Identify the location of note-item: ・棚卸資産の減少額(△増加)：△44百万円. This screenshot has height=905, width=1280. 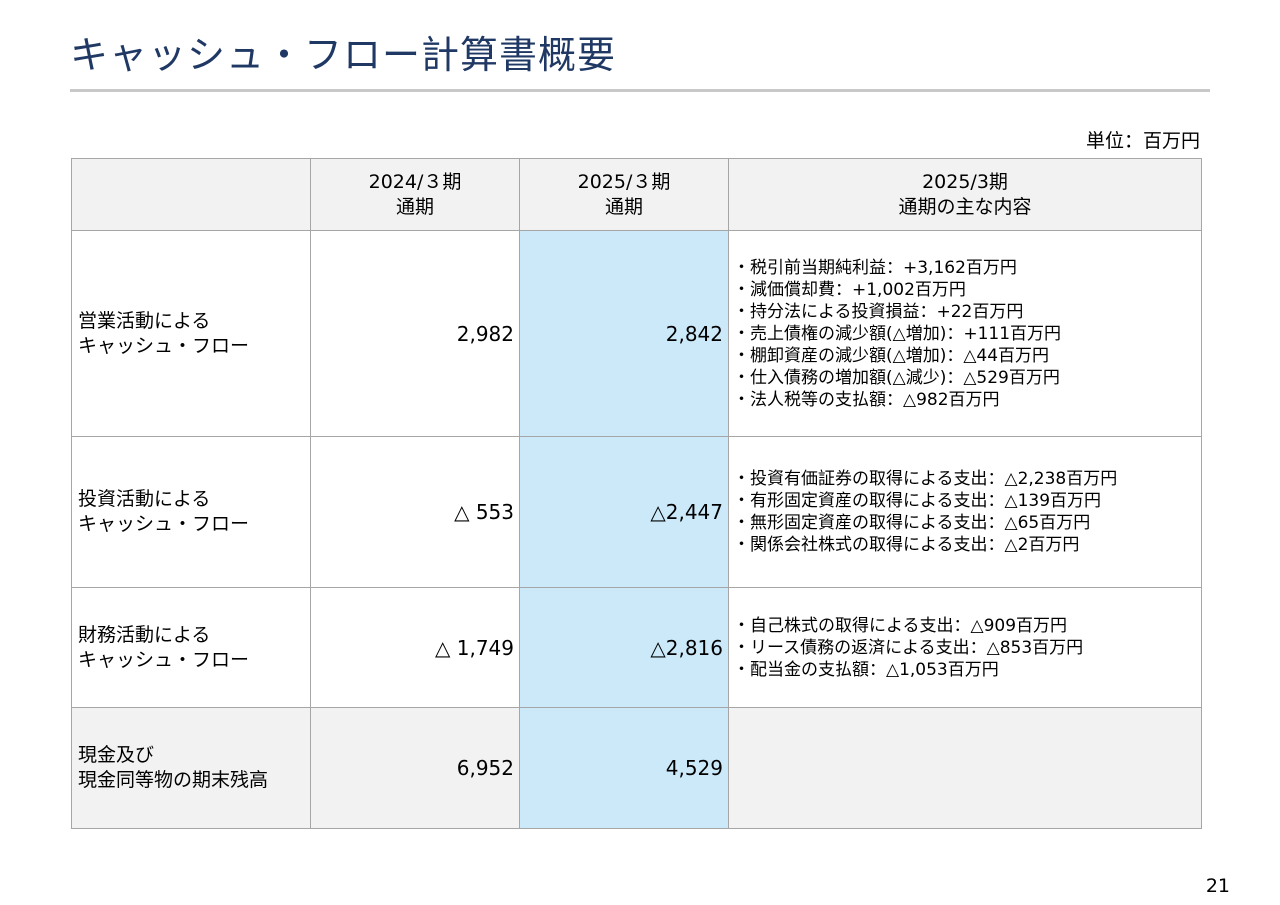
(891, 355).